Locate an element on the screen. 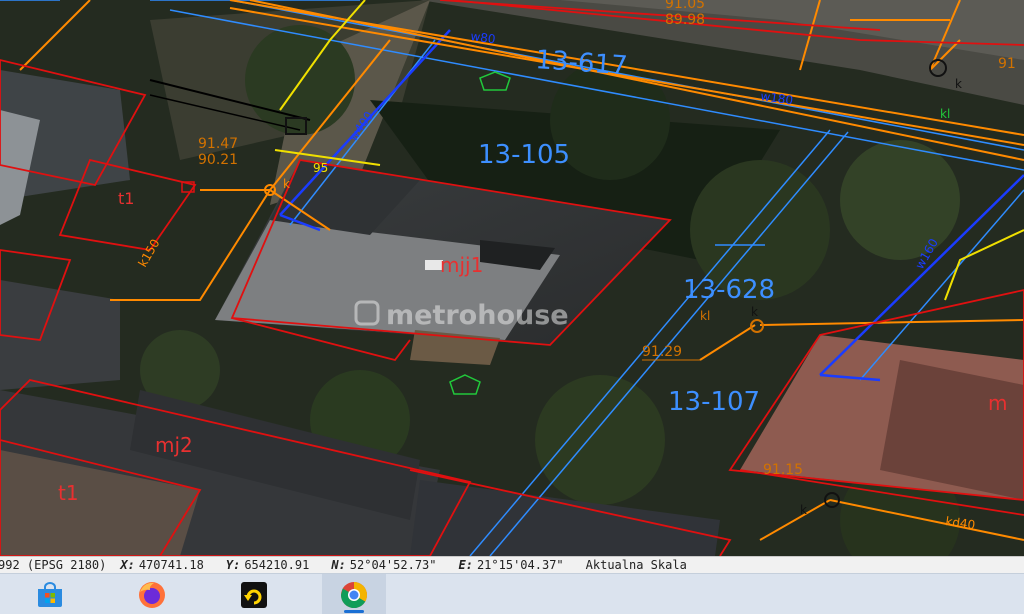  elevation-label: 89.98 is located at coordinates (685, 20).